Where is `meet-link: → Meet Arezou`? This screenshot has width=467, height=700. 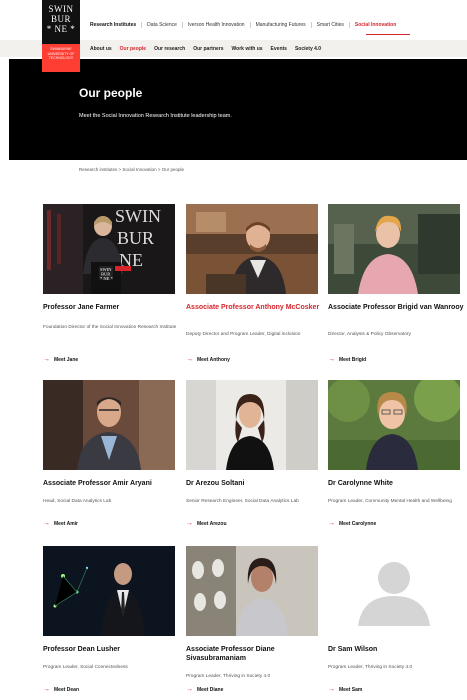 meet-link: → Meet Arezou is located at coordinates (206, 523).